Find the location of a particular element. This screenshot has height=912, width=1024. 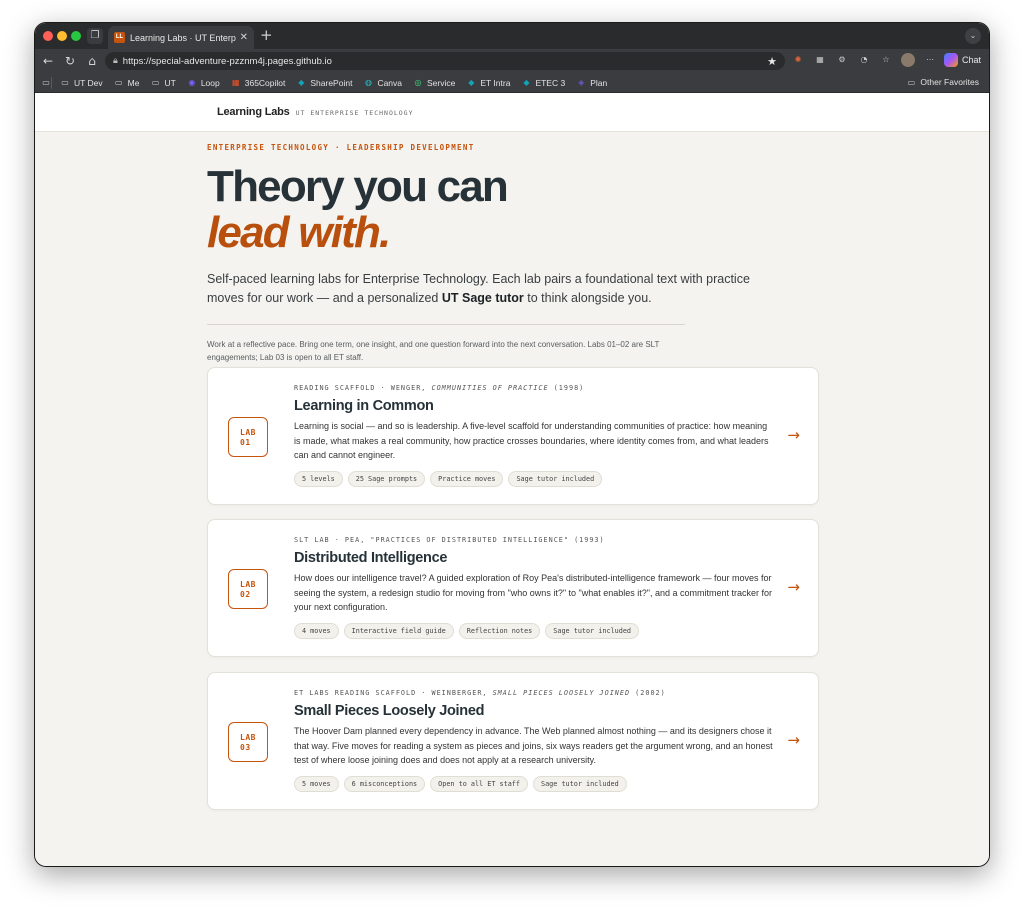

bookmark-label: SharePoint is located at coordinates (331, 82).